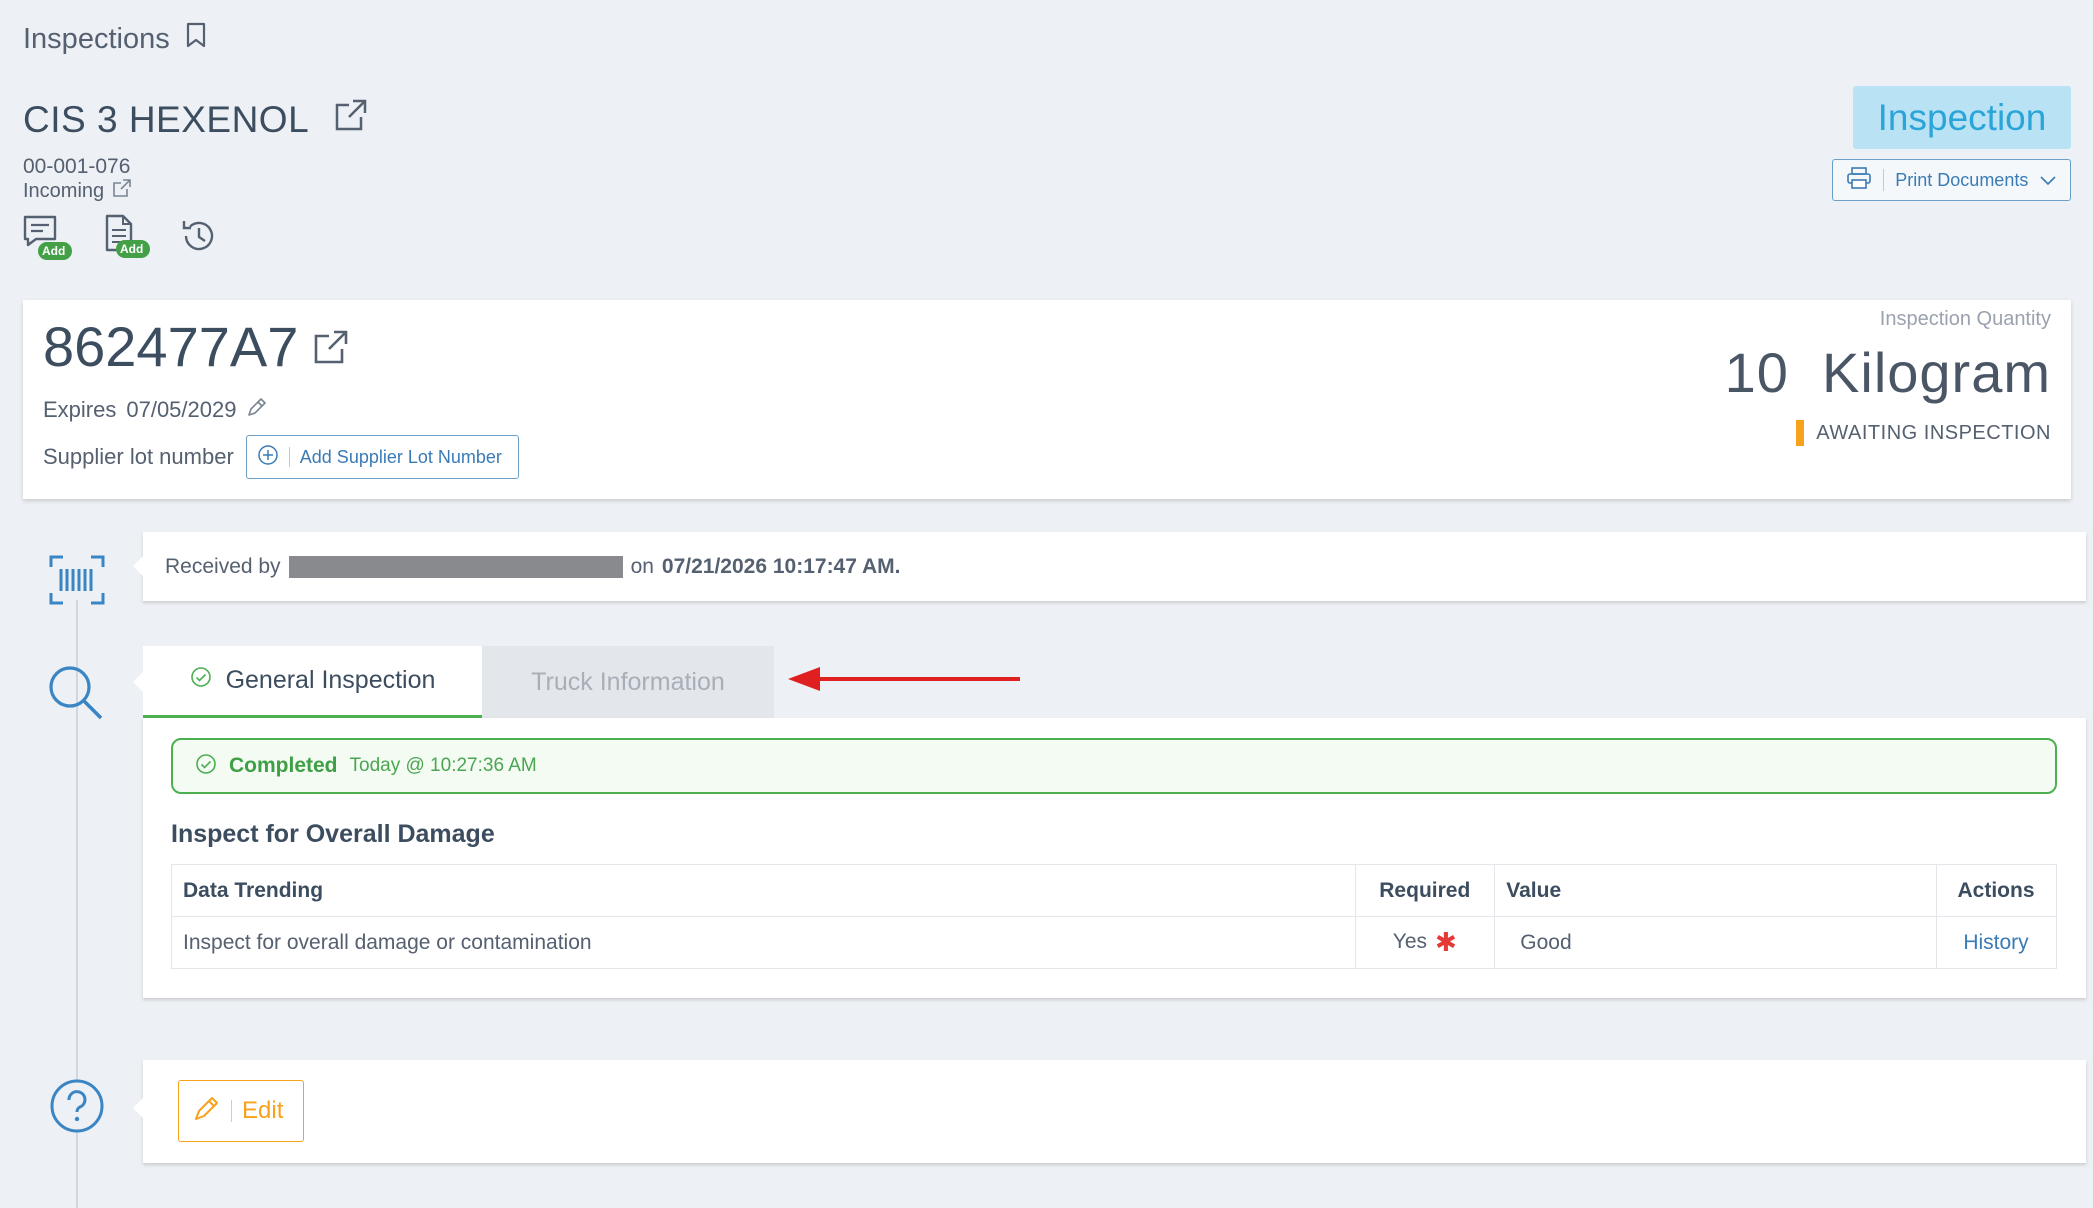 The image size is (2093, 1208). I want to click on status-badge: AWAITING INSPECTION, so click(1923, 433).